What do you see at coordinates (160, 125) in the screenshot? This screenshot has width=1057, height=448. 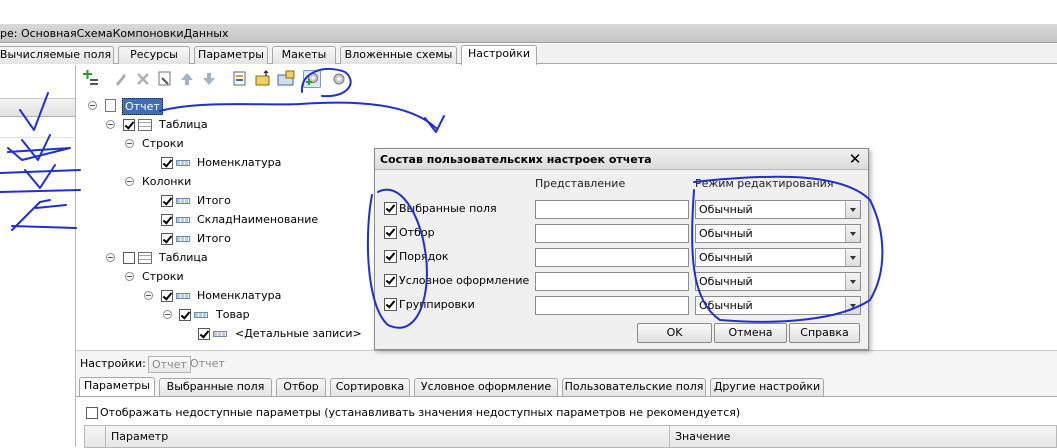 I see `tree-node-table-1: Таблица` at bounding box center [160, 125].